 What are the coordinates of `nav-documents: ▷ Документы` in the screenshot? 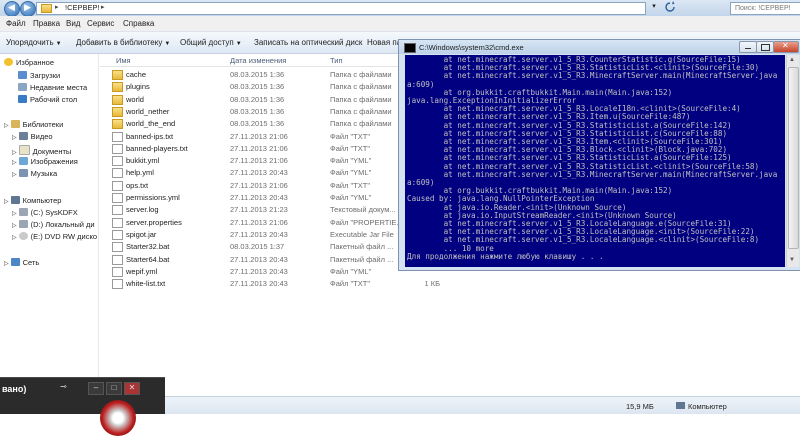 It's located at (41, 150).